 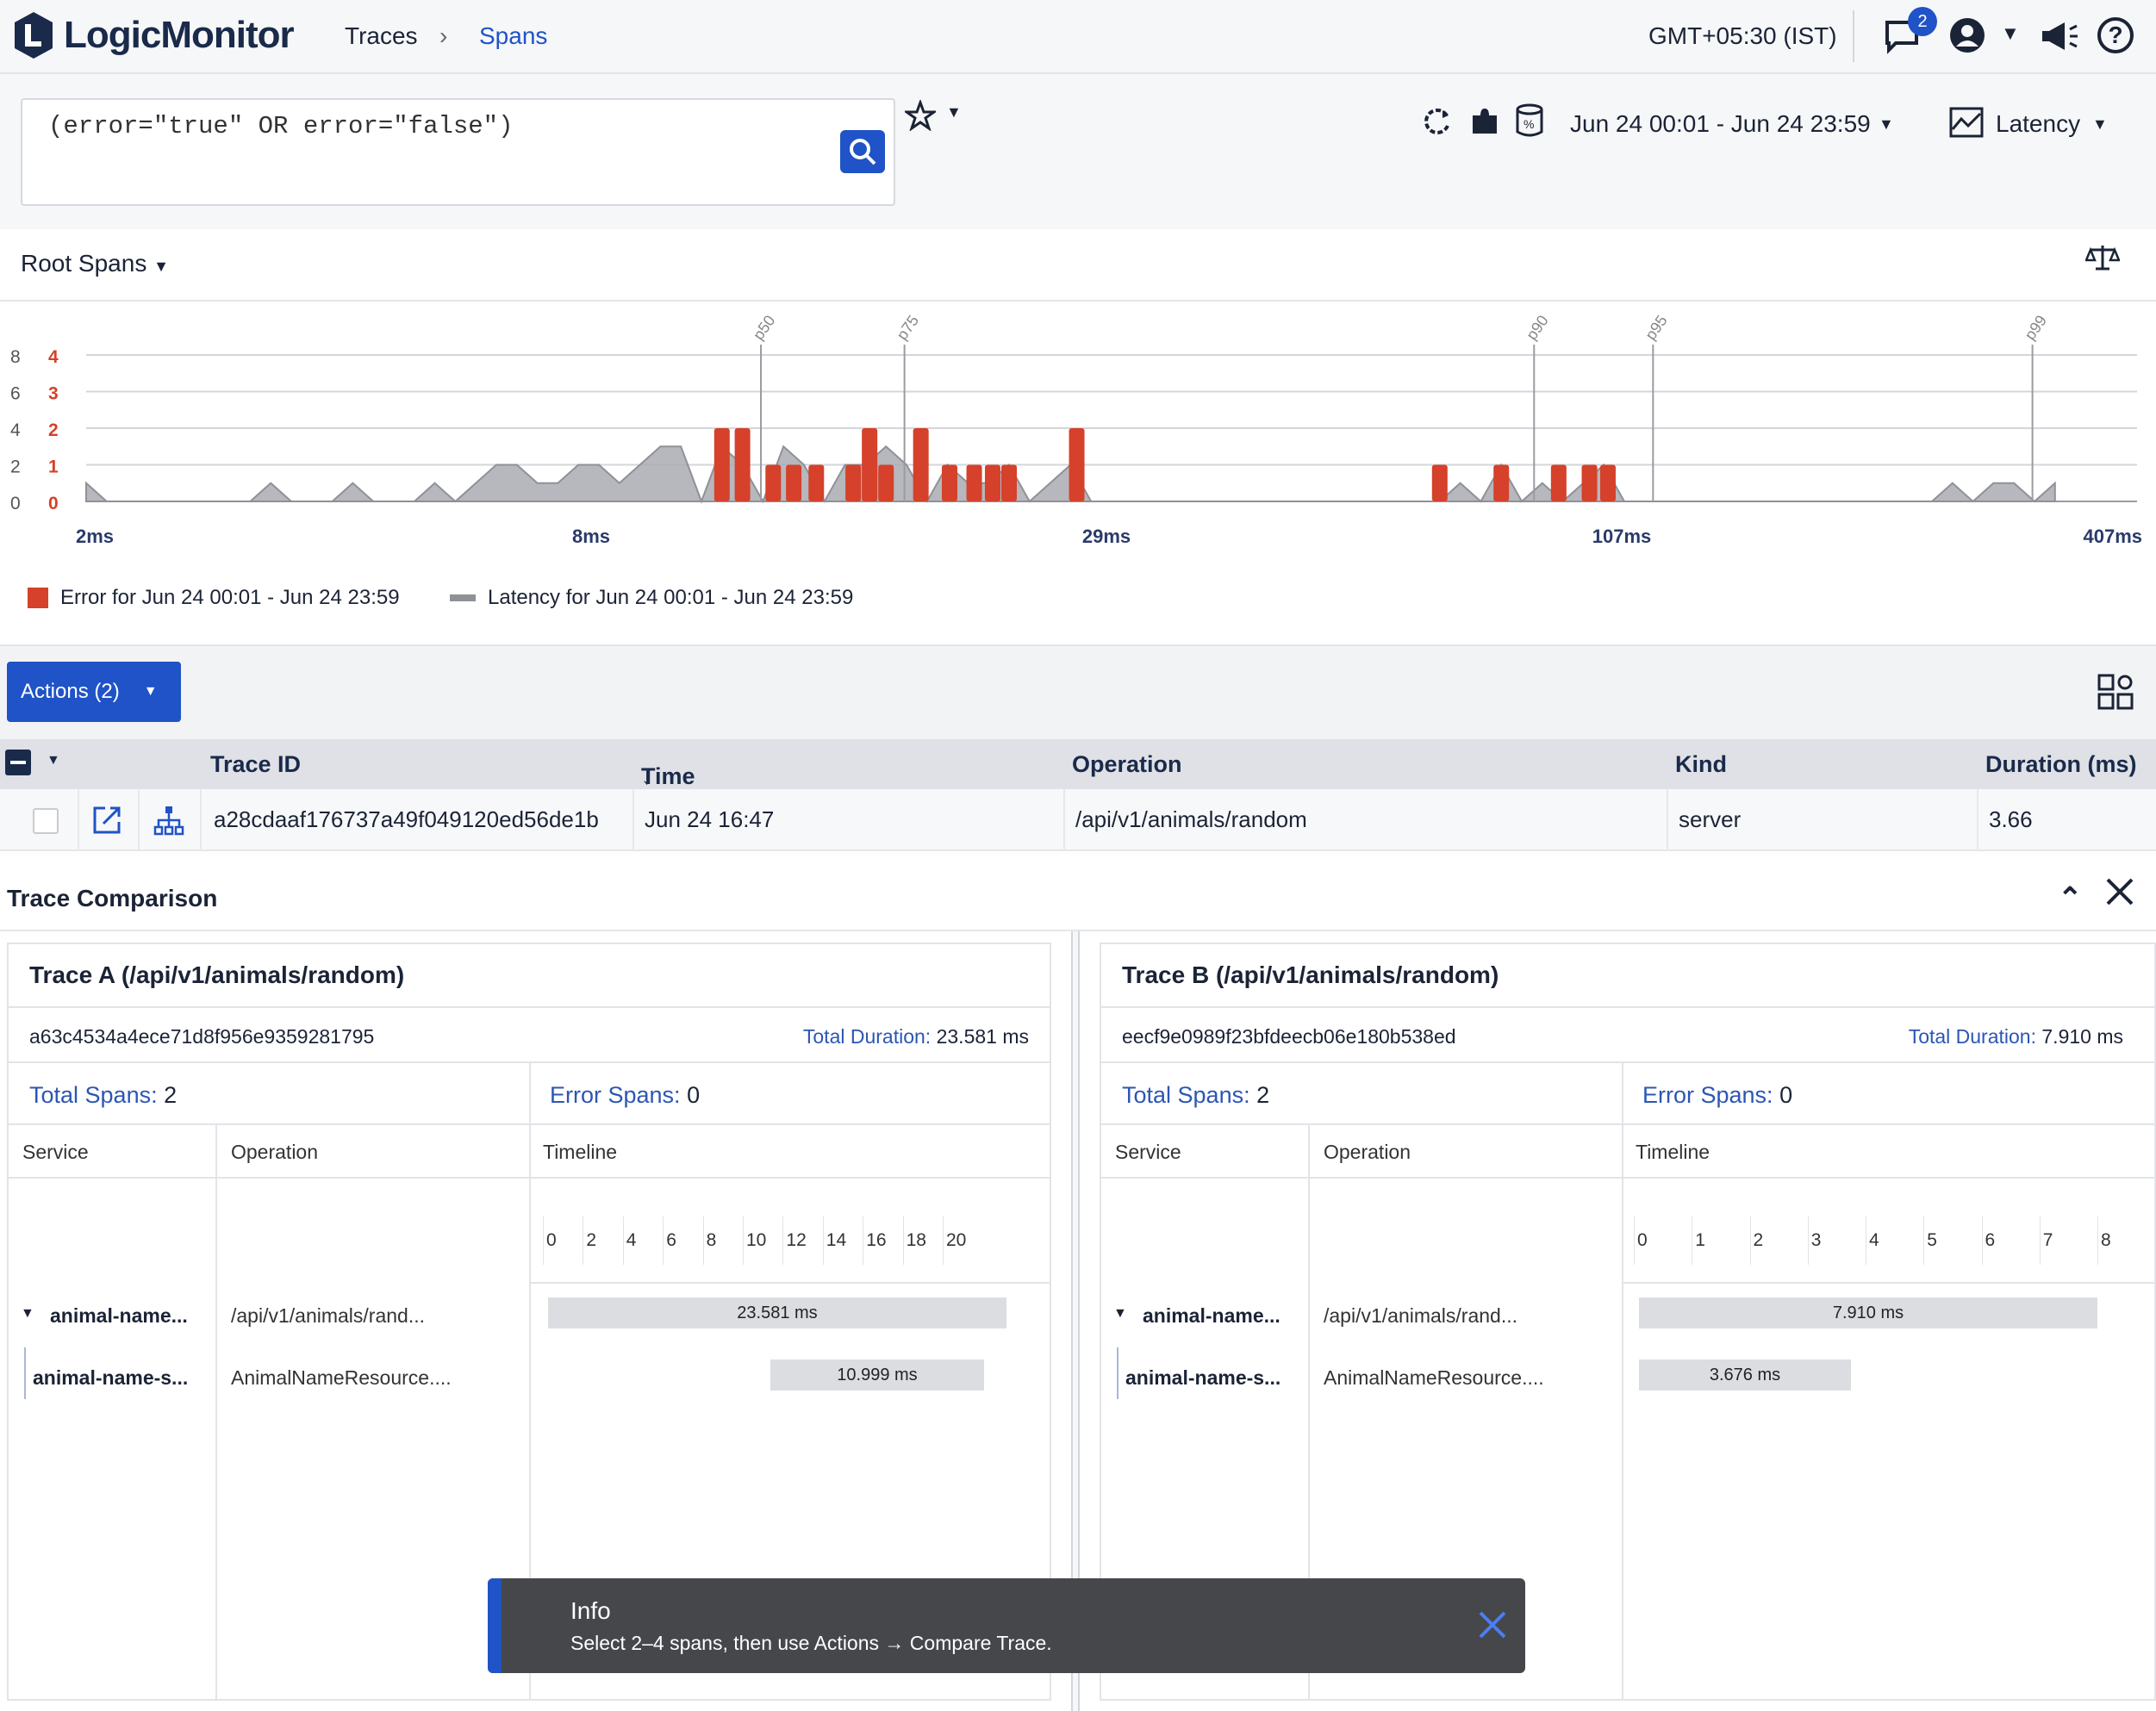 I want to click on root-spans-dropdown: Root Spans ▼, so click(x=95, y=263).